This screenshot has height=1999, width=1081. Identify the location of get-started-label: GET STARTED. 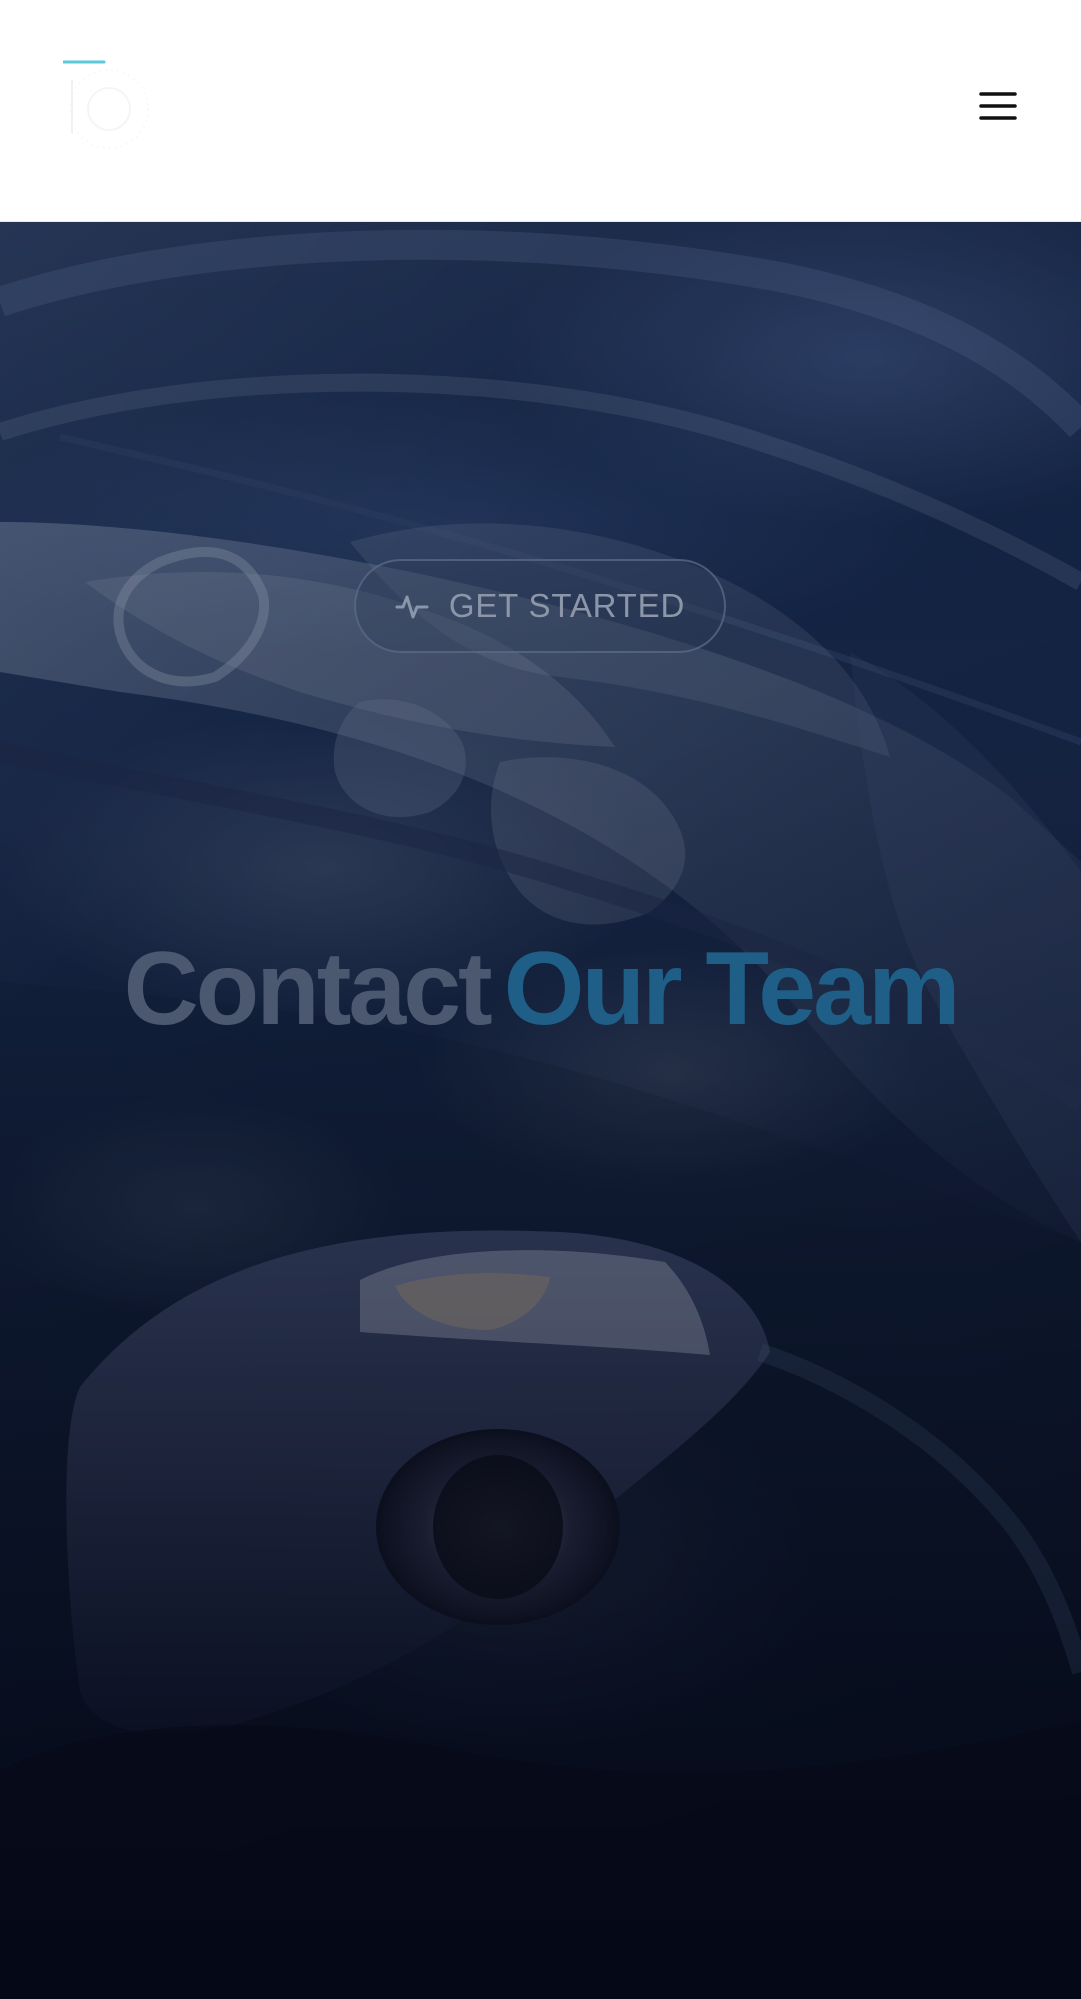
(567, 605).